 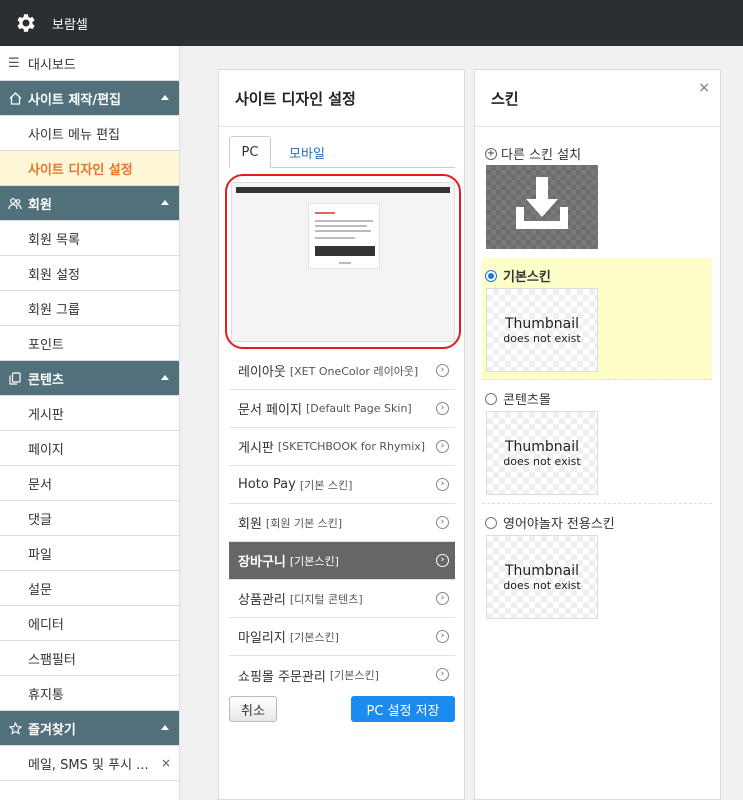 I want to click on sidebar-group-contents: 콘텐츠, so click(x=89, y=378).